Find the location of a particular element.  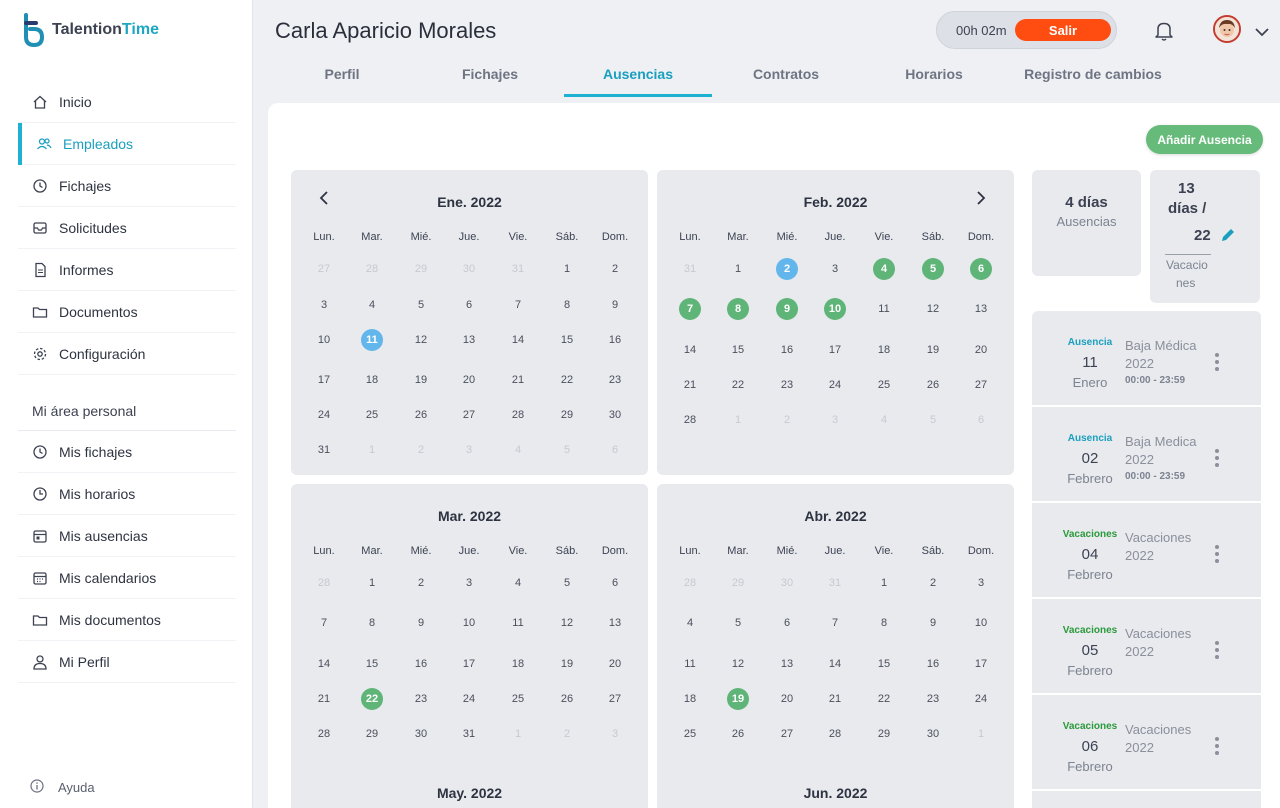

sidebar-item-inicio: Inicio is located at coordinates (127, 102).